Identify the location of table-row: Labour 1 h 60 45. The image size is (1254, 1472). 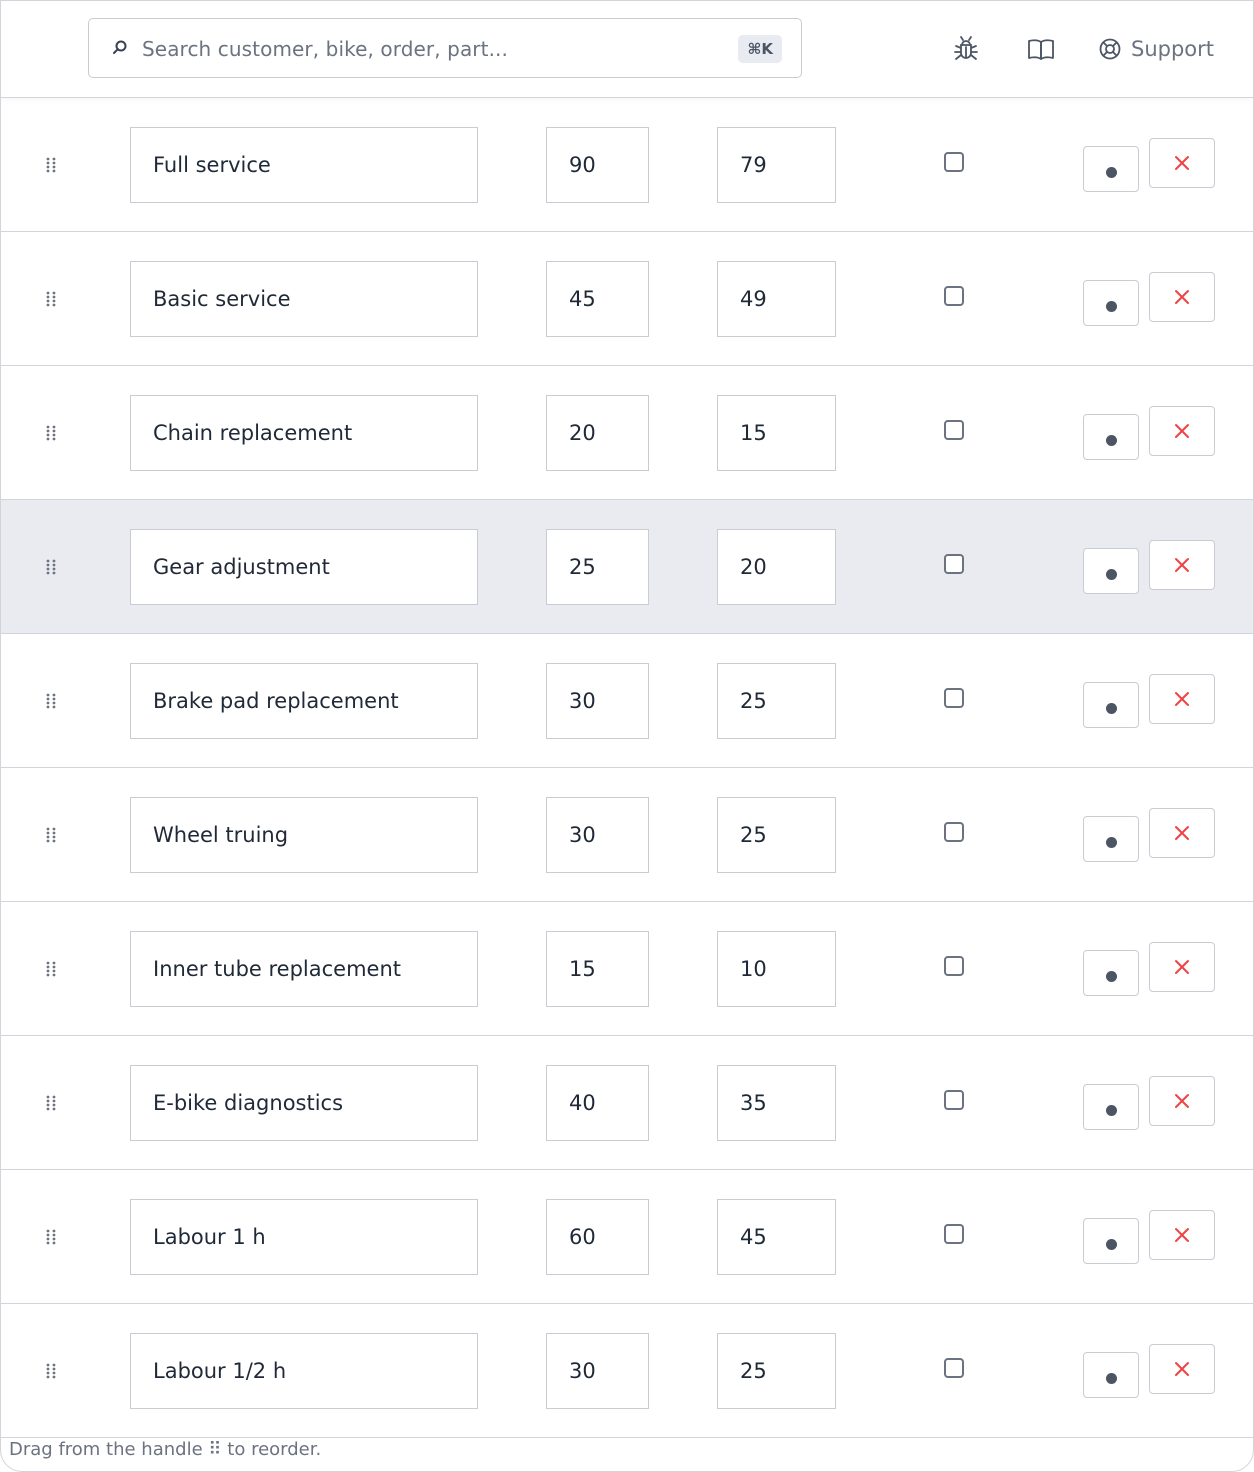
(627, 1237).